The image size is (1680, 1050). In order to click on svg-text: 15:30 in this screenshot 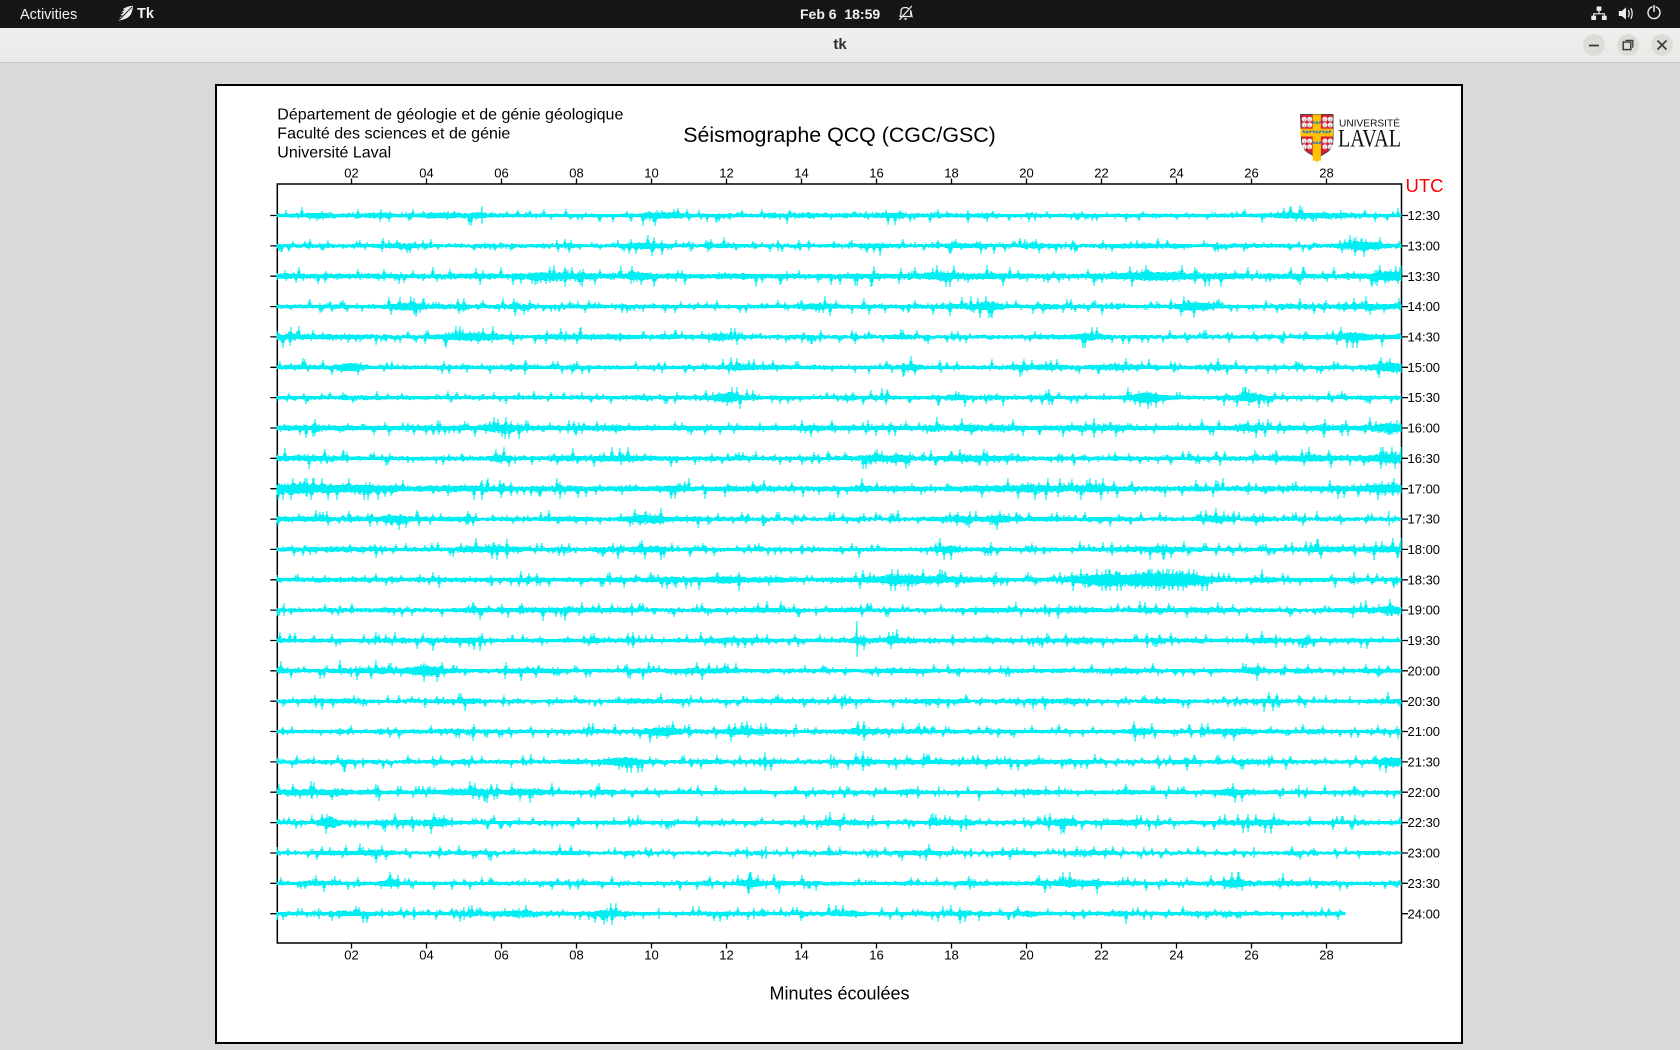, I will do `click(1424, 397)`.